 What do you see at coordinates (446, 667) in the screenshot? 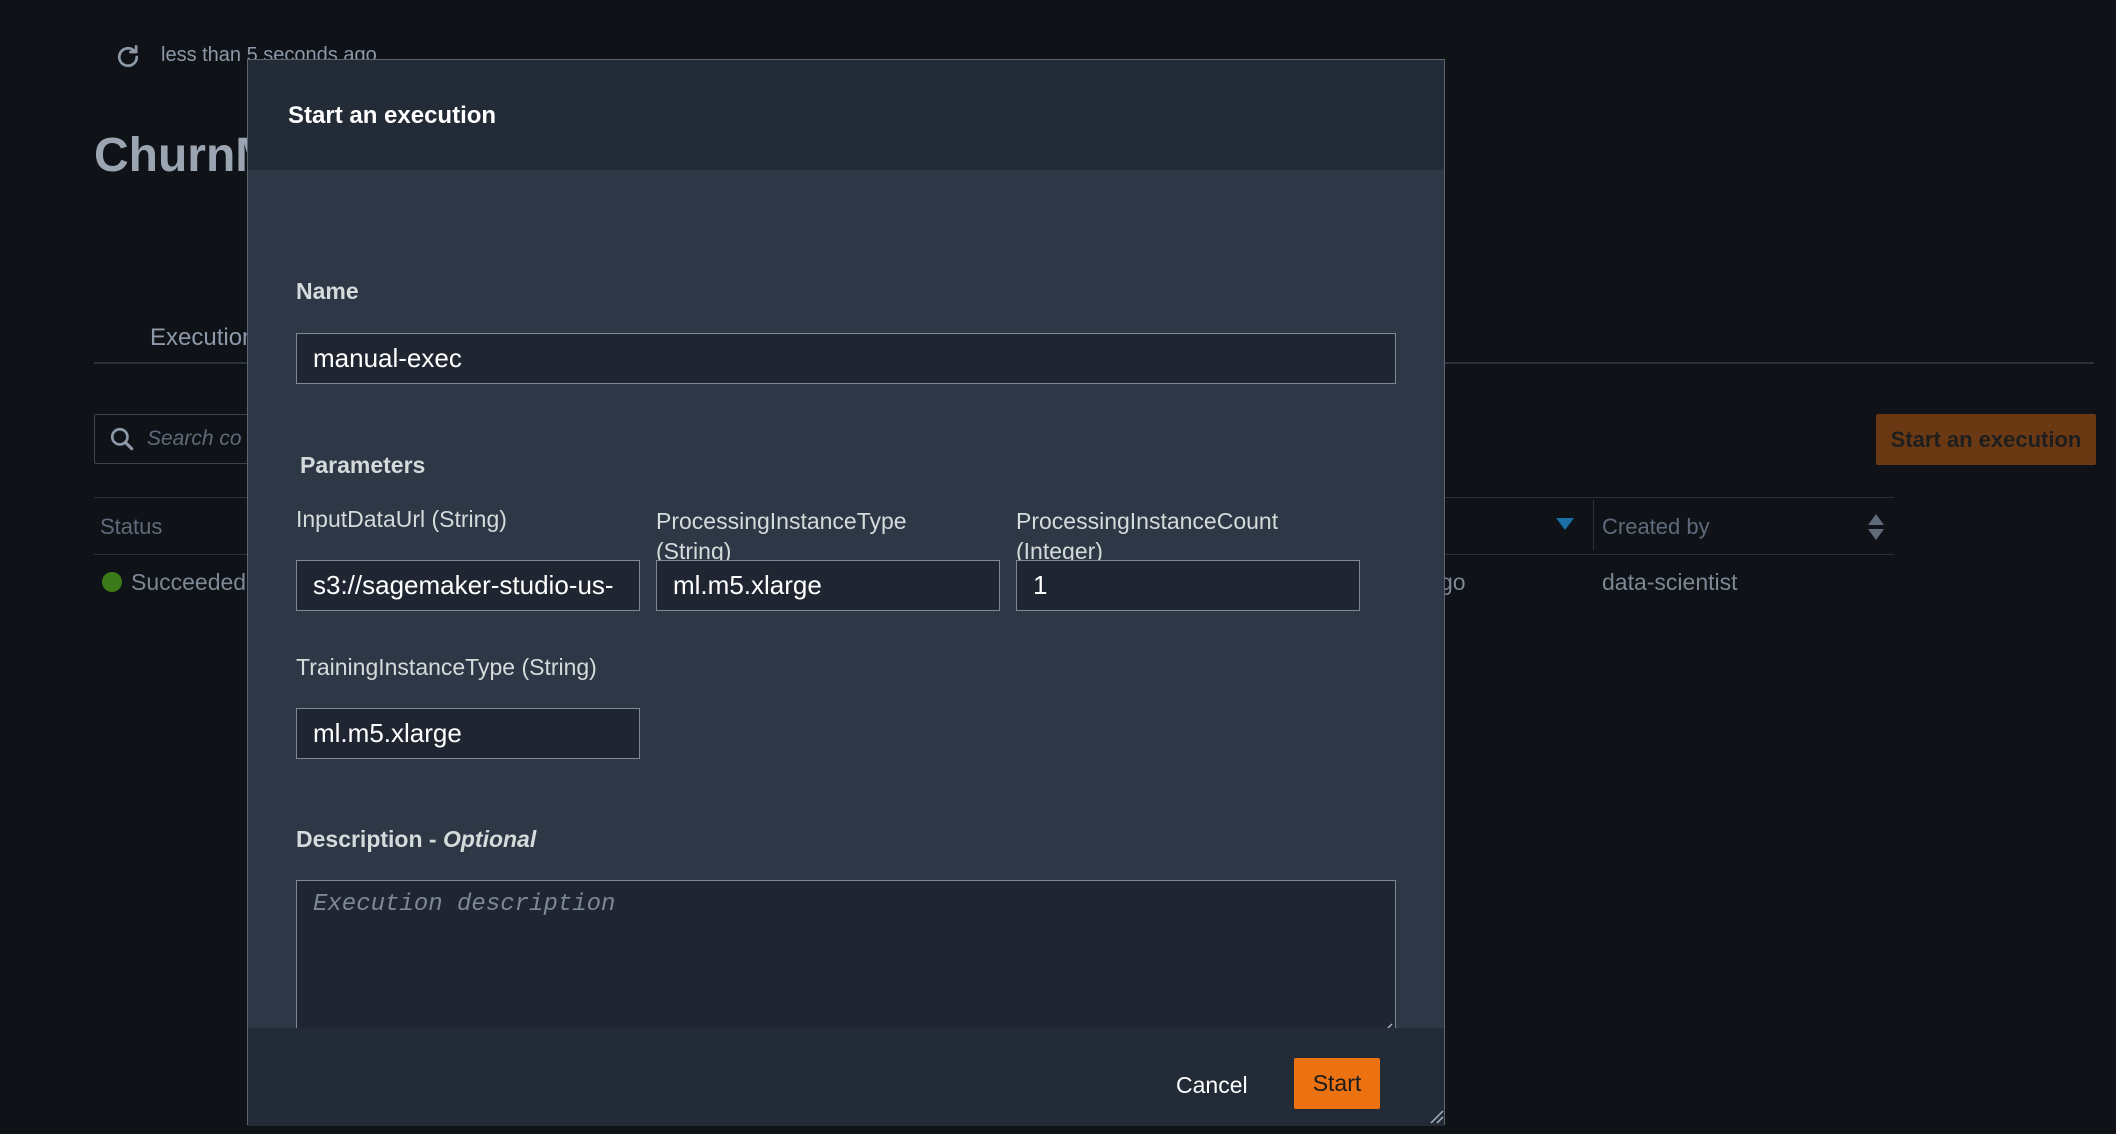
I see `param-training-instance-type-label: TrainingInstanceType (String)` at bounding box center [446, 667].